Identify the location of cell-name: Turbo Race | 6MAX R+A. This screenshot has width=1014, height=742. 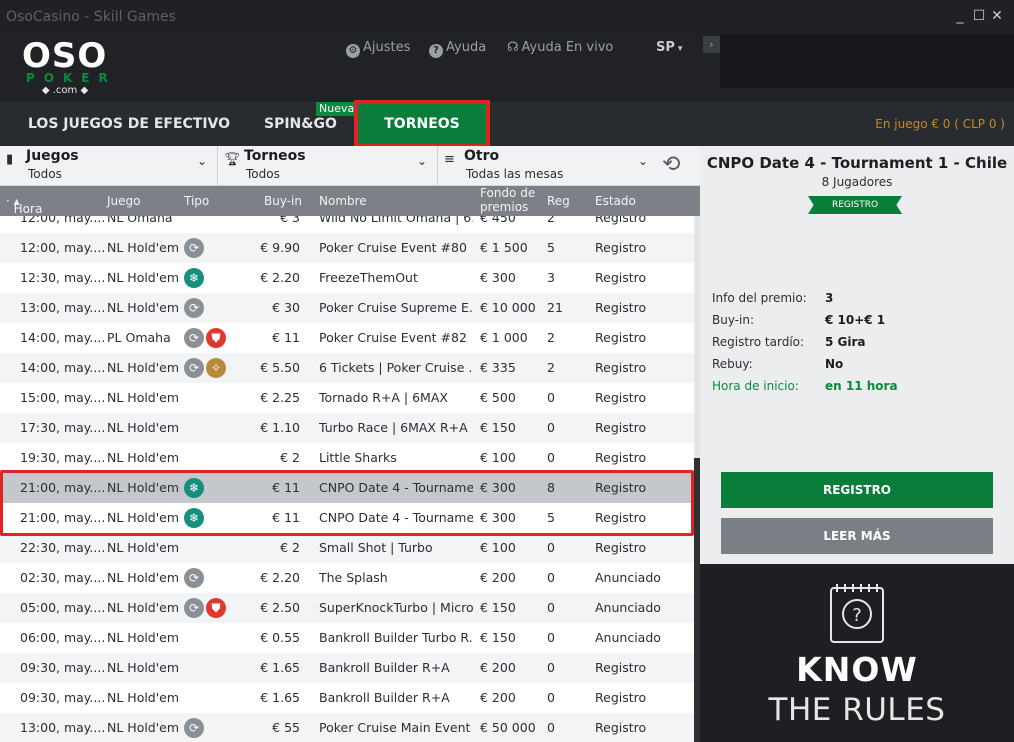
(393, 427).